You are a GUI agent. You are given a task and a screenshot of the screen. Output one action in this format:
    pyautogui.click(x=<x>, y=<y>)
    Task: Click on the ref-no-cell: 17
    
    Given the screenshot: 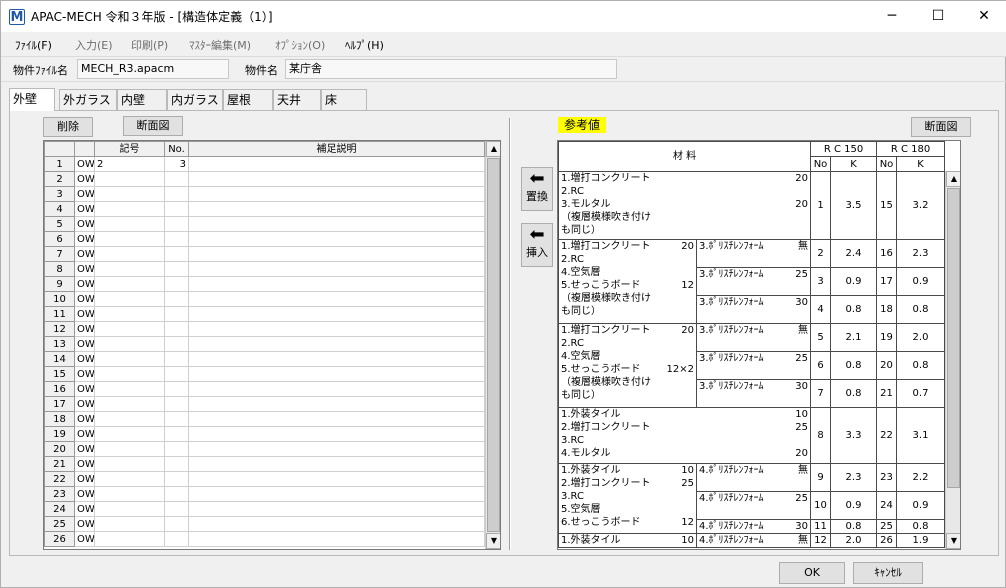 What is the action you would take?
    pyautogui.click(x=886, y=281)
    